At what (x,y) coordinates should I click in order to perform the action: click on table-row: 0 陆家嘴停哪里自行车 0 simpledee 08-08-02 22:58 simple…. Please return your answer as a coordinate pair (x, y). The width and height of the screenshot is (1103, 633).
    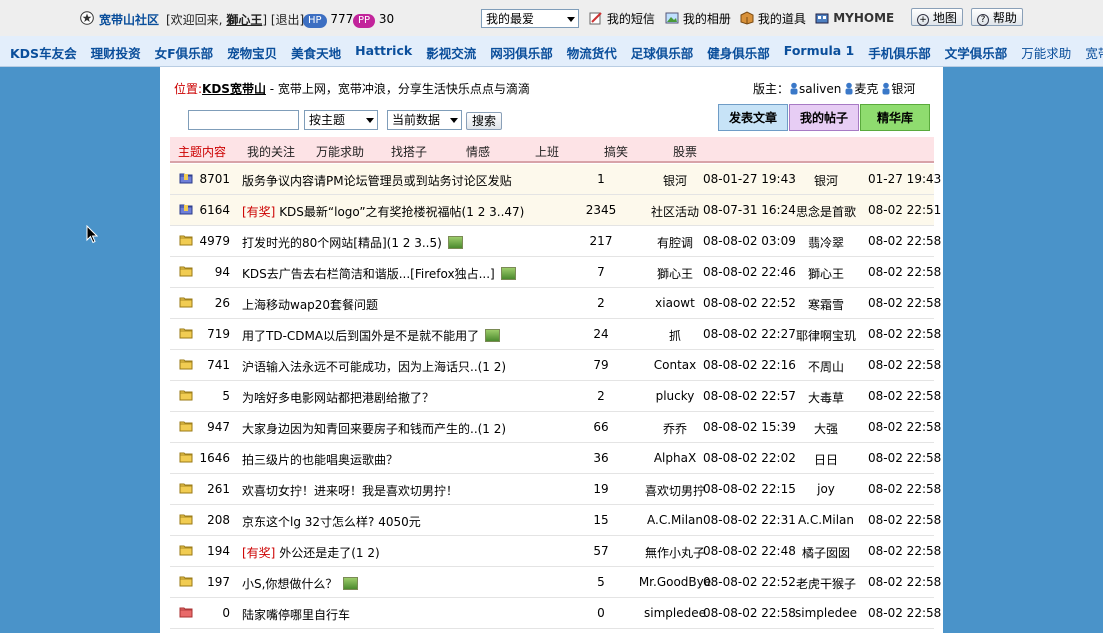
    Looking at the image, I should click on (555, 613).